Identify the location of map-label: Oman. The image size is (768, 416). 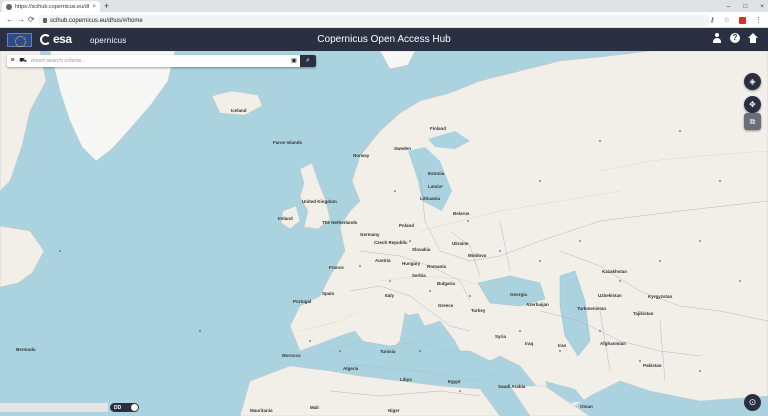
(586, 406).